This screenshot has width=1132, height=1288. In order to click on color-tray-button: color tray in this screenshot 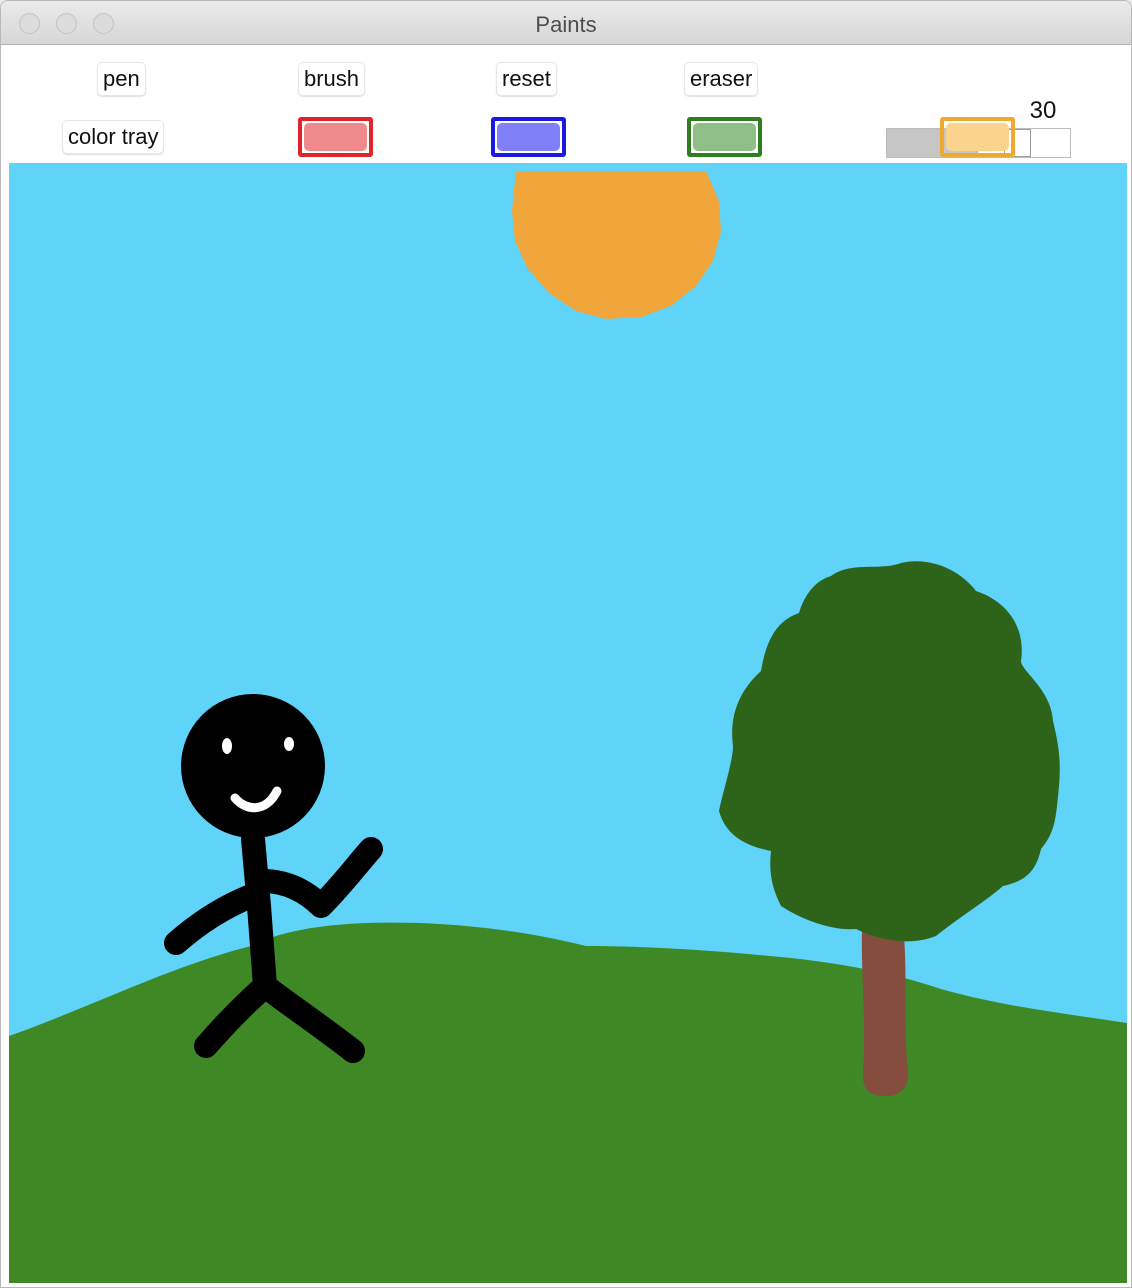, I will do `click(113, 137)`.